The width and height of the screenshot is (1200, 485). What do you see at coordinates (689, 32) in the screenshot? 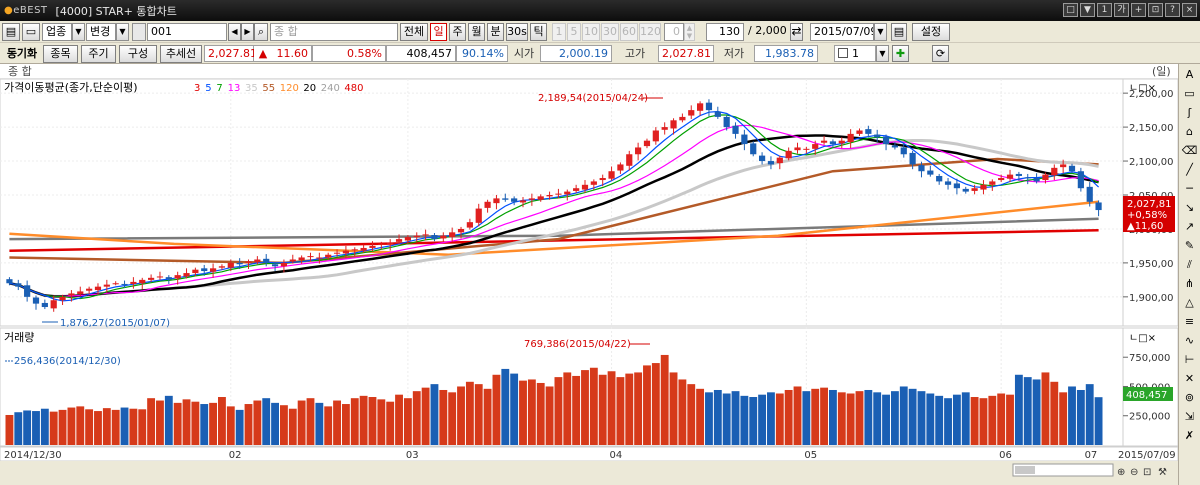
I see `interval-stepper: ▲ ▼` at bounding box center [689, 32].